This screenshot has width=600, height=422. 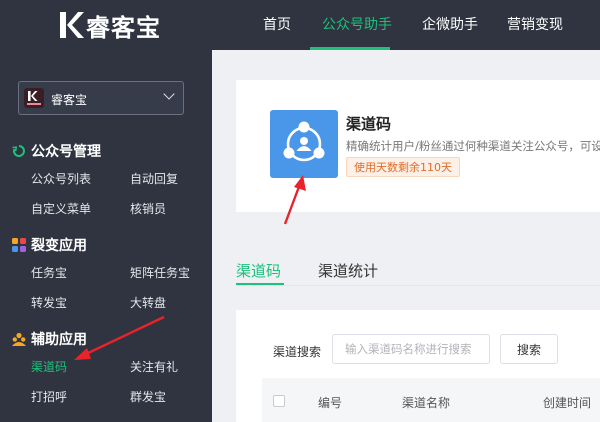 What do you see at coordinates (154, 178) in the screenshot?
I see `sidebar-item-auto-reply: 自动回复` at bounding box center [154, 178].